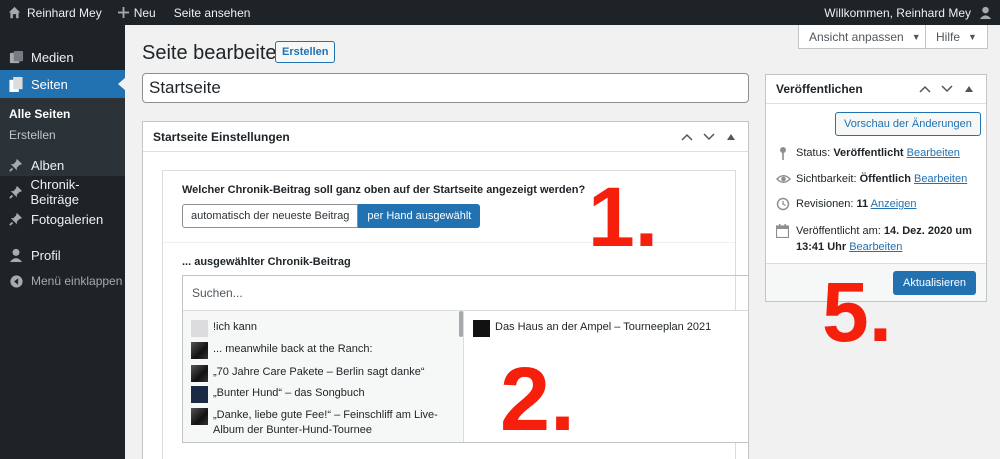  What do you see at coordinates (270, 216) in the screenshot?
I see `auto-latest-option: automatisch der neueste Beitrag` at bounding box center [270, 216].